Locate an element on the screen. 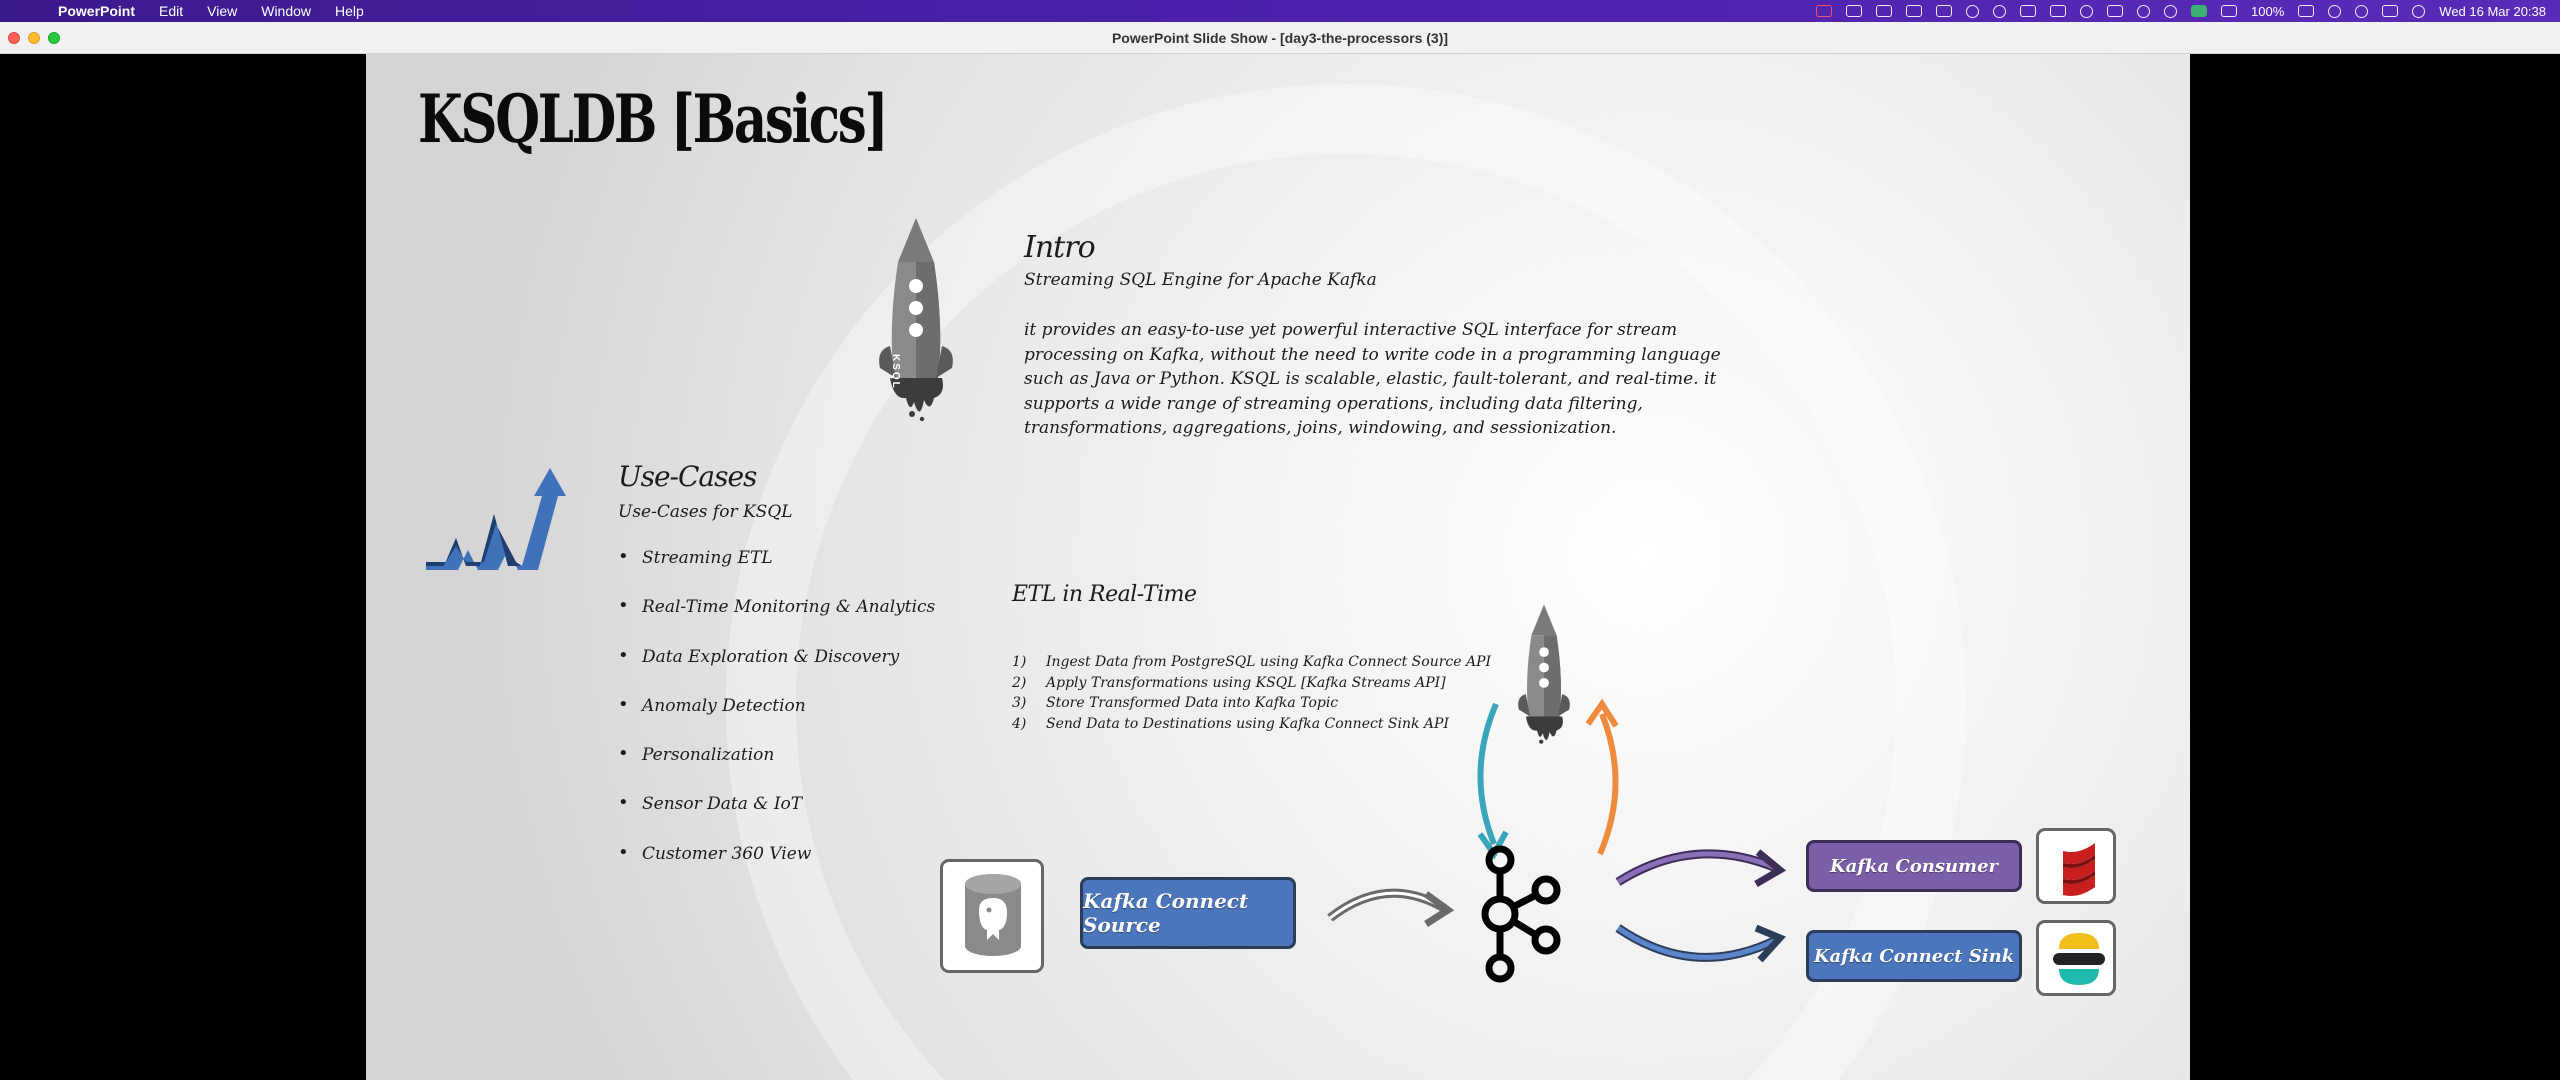  list-item: Customer 360 View is located at coordinates (776, 867).